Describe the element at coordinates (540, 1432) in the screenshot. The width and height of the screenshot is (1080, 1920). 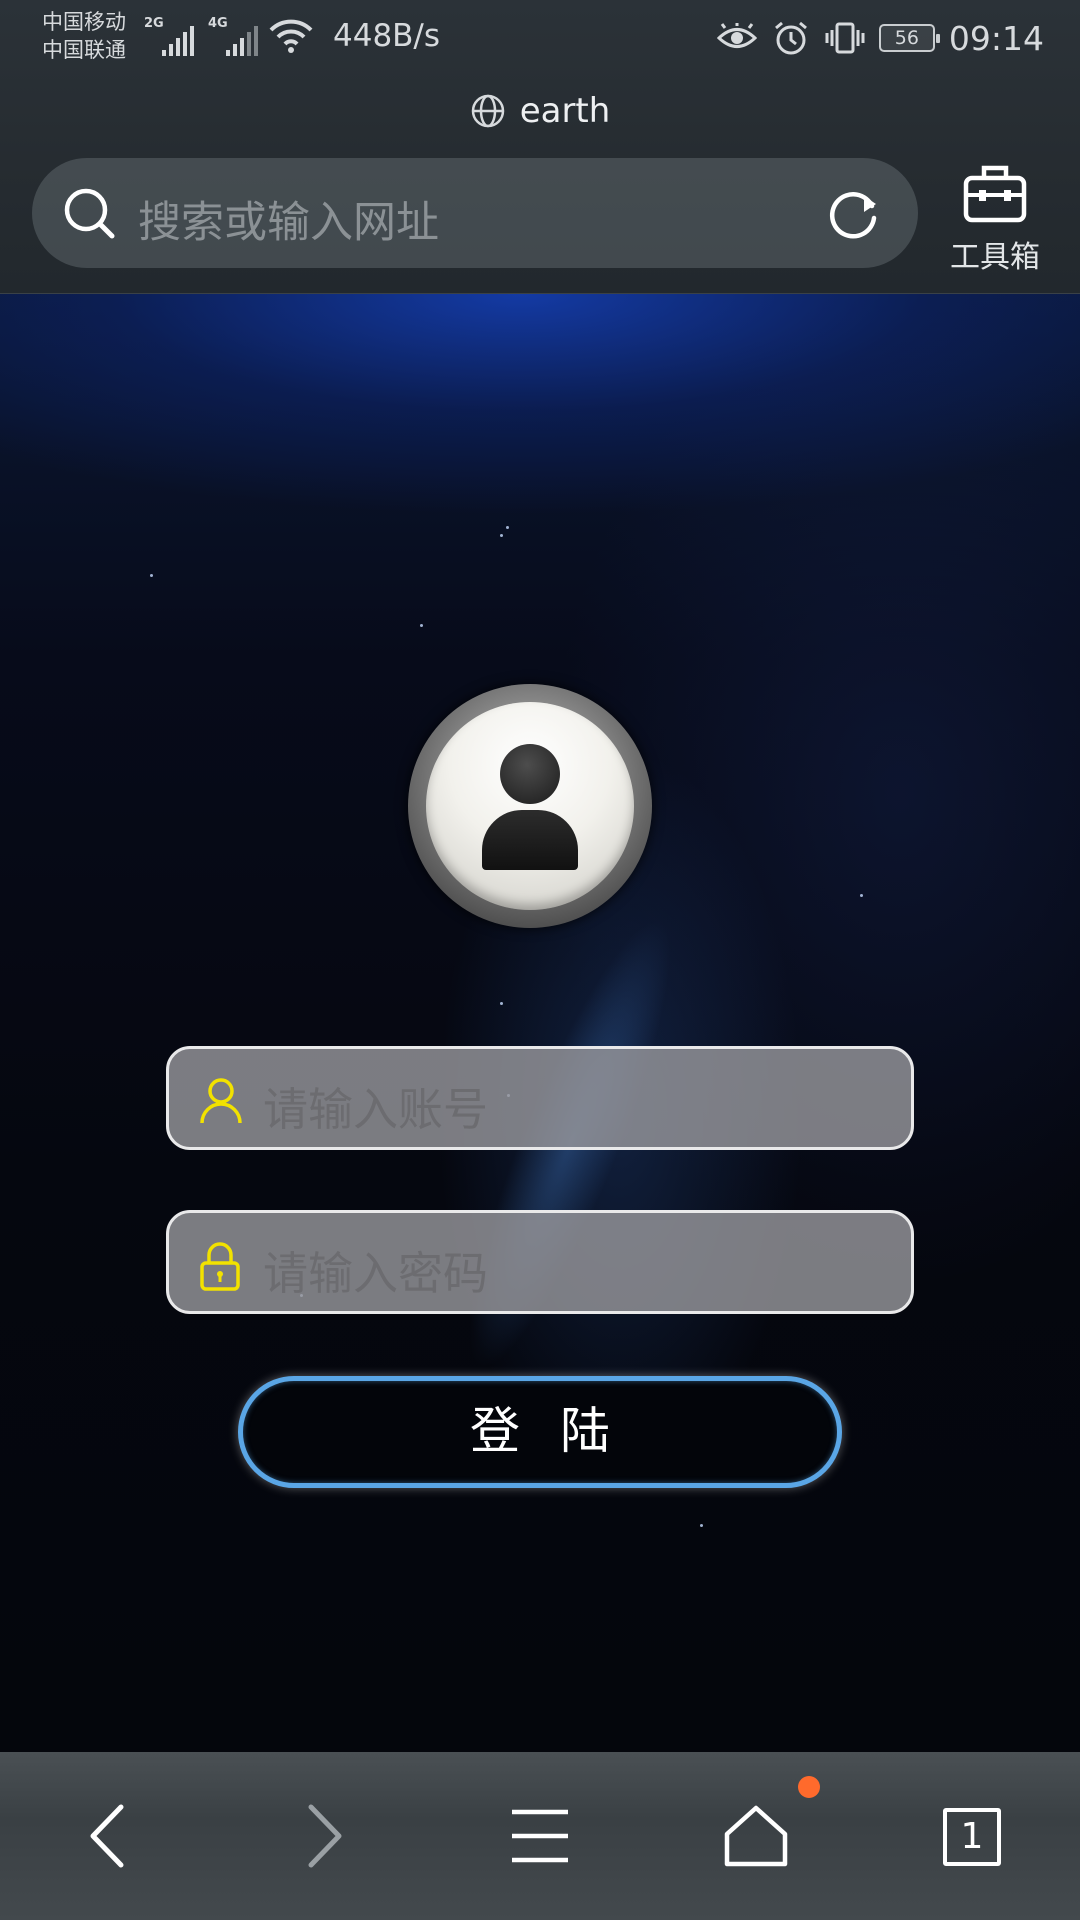
I see `login-button: 登陆` at that location.